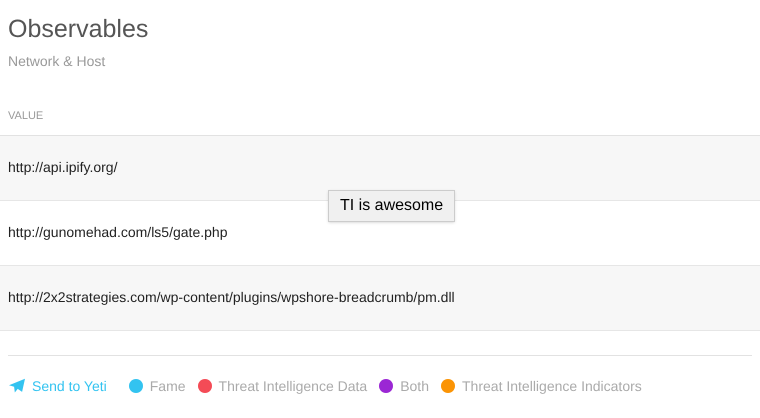 The height and width of the screenshot is (418, 760). Describe the element at coordinates (26, 116) in the screenshot. I see `column-header: VALUE` at that location.